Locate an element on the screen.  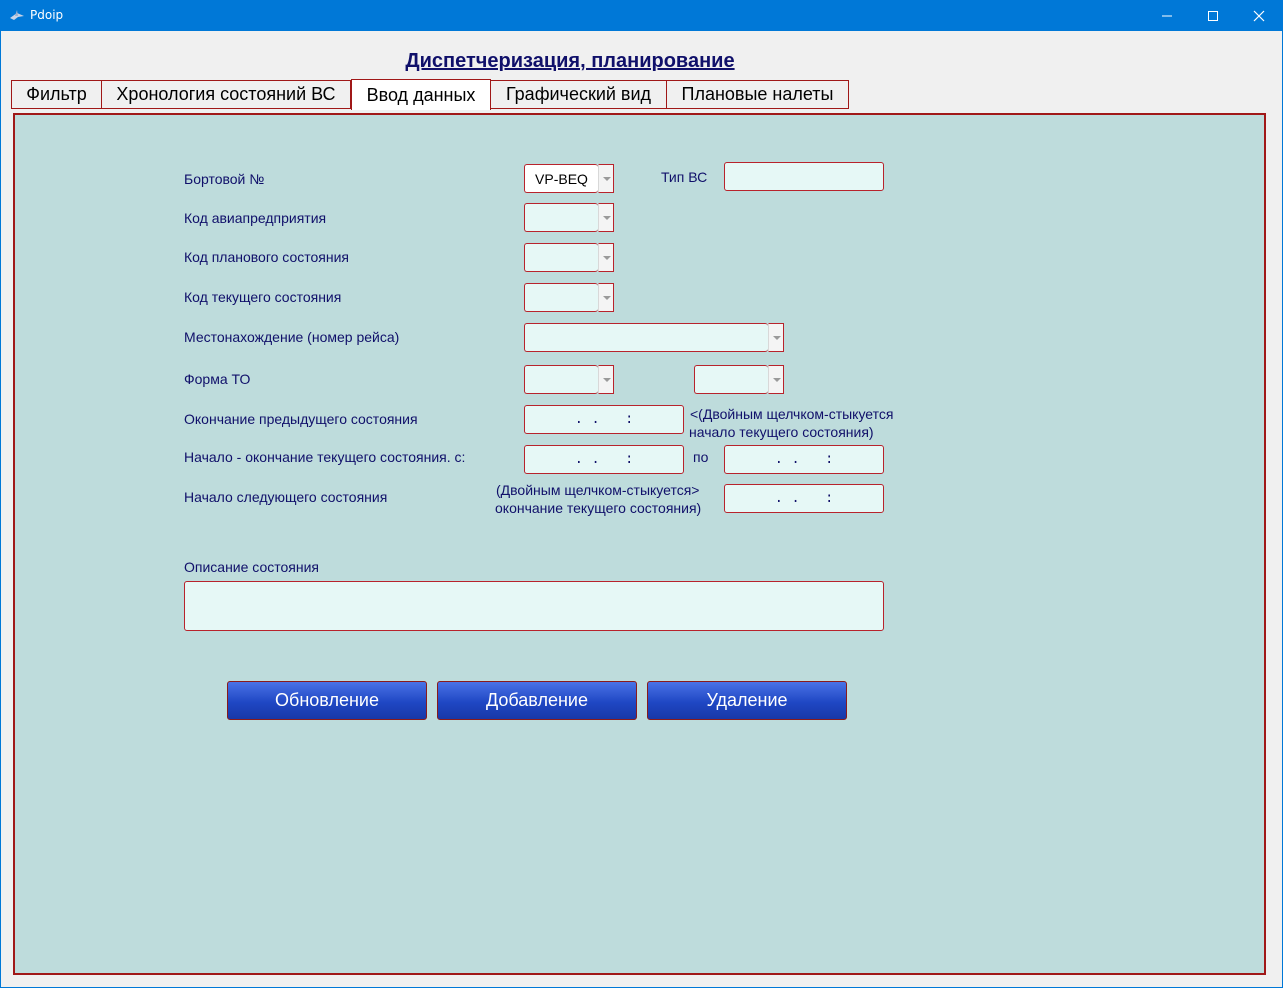
aircraft-type-field is located at coordinates (804, 176).